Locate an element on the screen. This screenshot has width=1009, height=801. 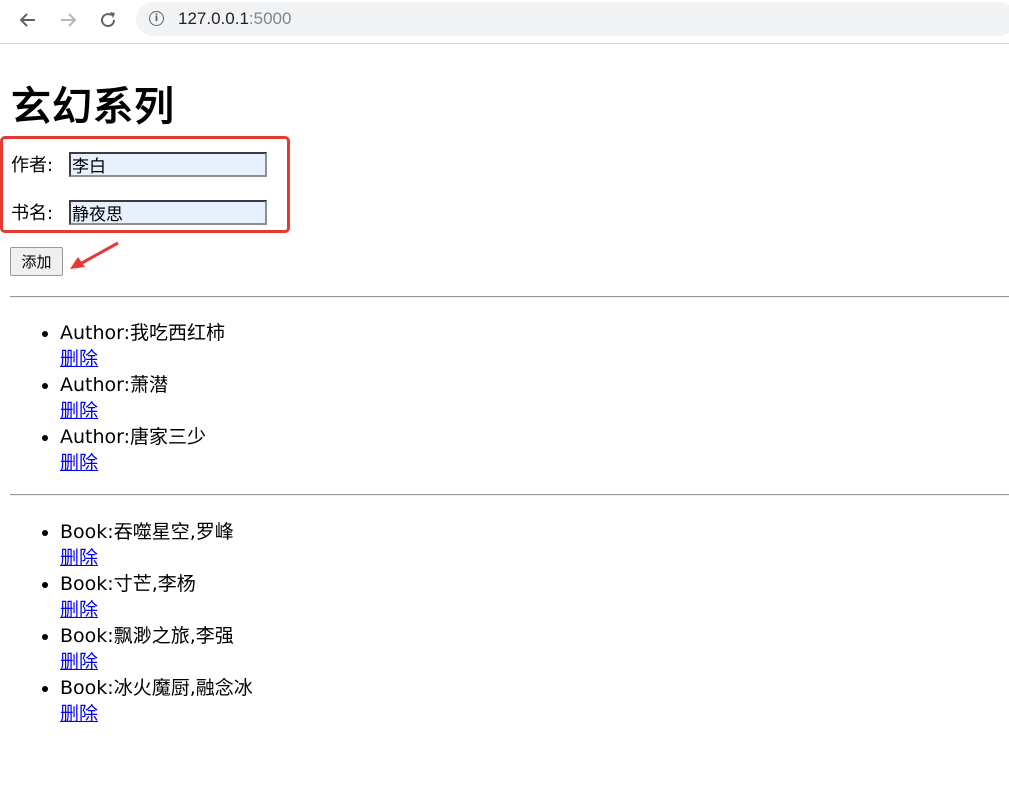
url-host: 127.0.0.1 is located at coordinates (213, 18).